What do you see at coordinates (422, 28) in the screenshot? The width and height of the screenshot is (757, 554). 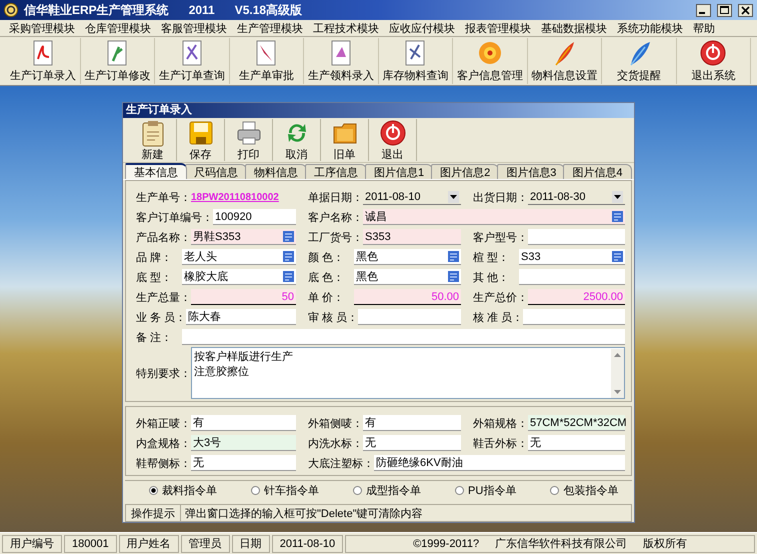 I see `menu-item: 应收应付模块` at bounding box center [422, 28].